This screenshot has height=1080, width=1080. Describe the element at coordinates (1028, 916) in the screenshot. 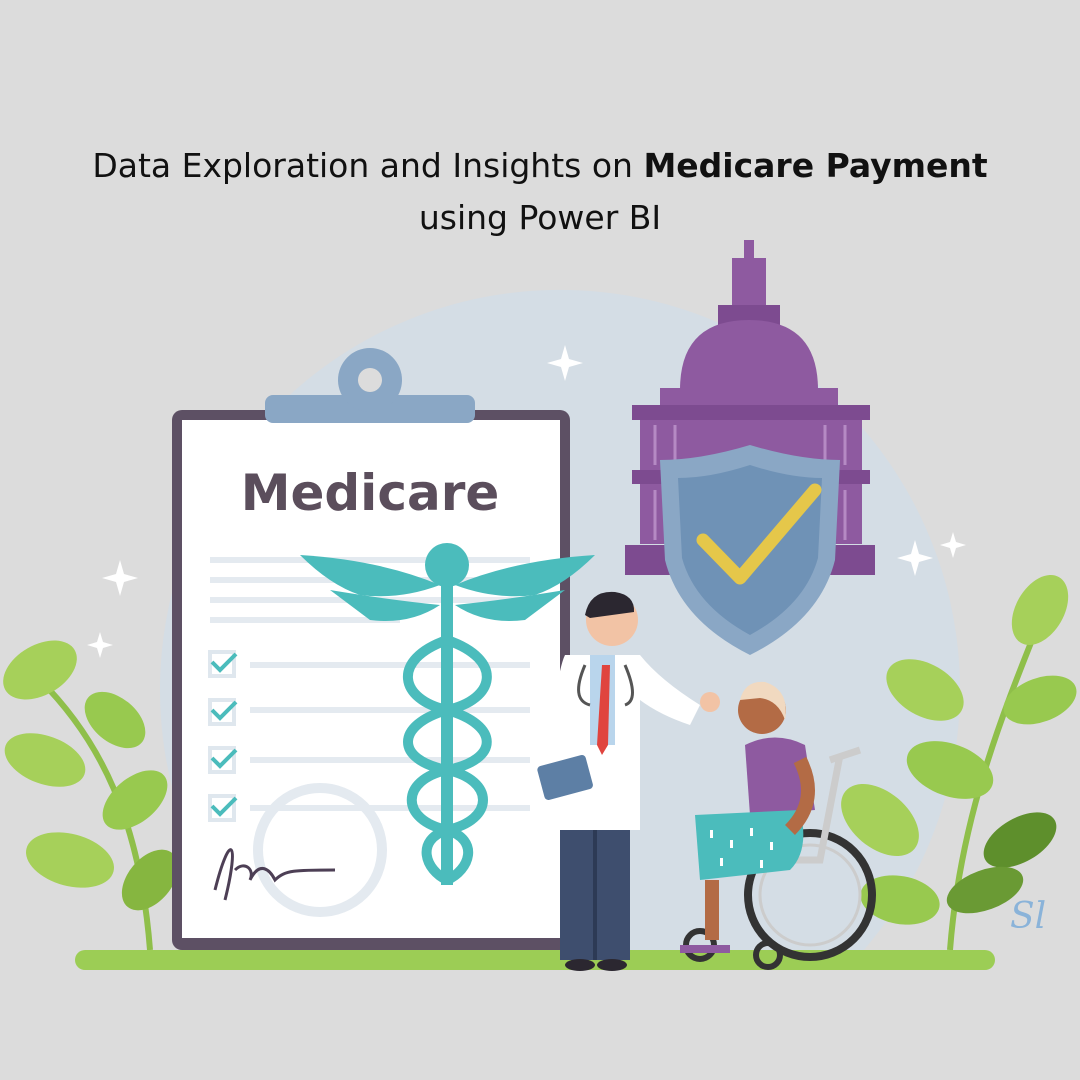

I see `watermark-logo: Sl` at that location.